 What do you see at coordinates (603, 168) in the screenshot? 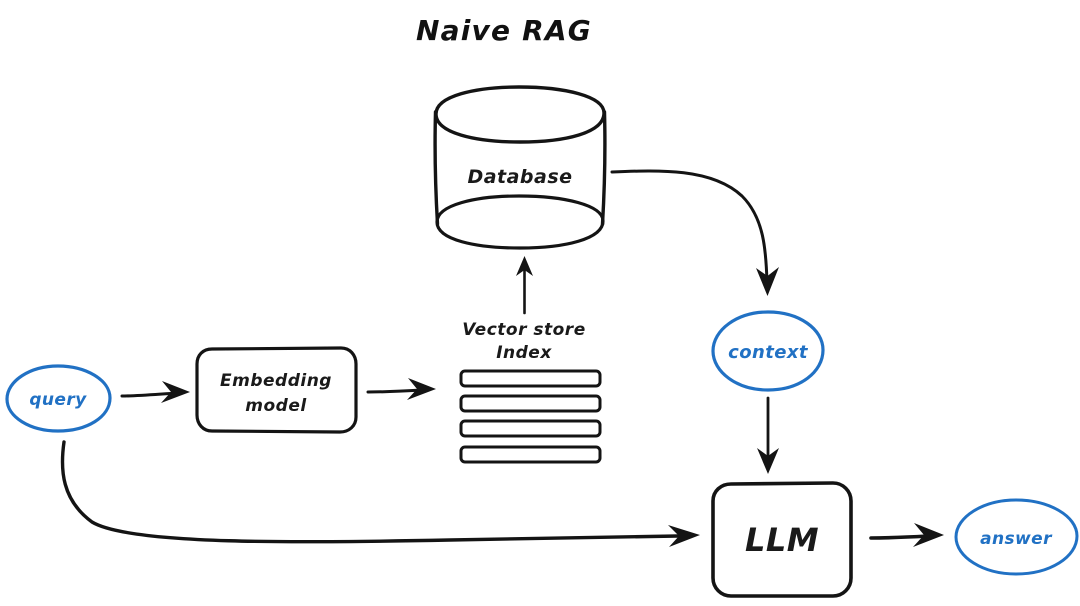
I see `database-right-wall` at bounding box center [603, 168].